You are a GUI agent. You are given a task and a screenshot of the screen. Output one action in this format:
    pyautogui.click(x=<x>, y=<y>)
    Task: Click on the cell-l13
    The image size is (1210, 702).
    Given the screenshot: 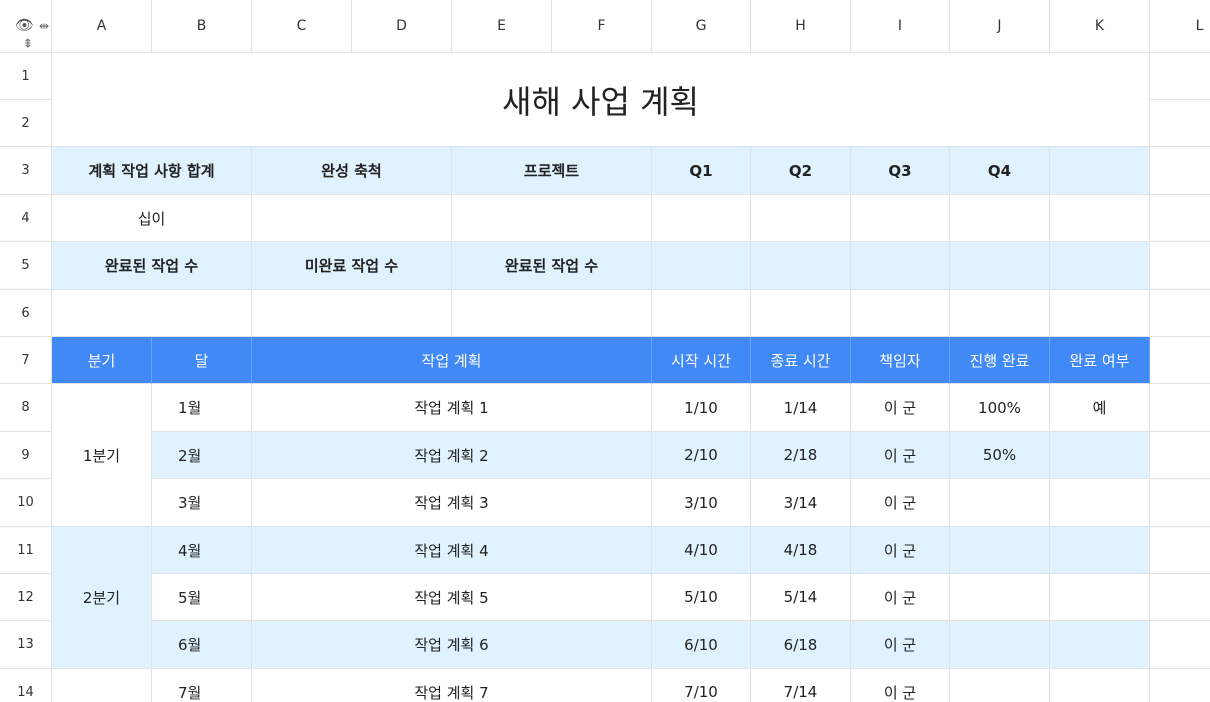 What is the action you would take?
    pyautogui.click(x=1180, y=645)
    